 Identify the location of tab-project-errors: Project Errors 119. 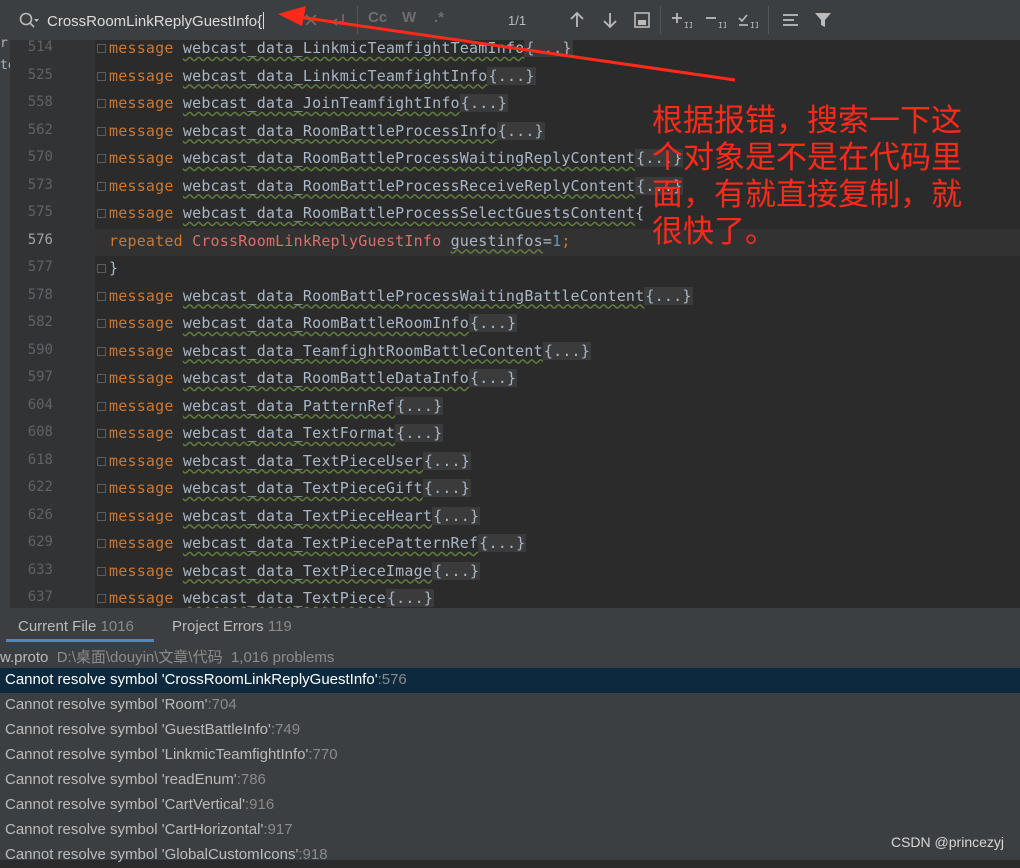
(232, 626).